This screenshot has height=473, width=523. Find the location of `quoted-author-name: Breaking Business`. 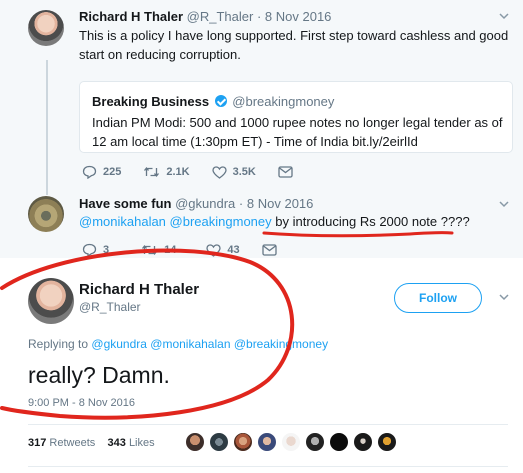

quoted-author-name: Breaking Business is located at coordinates (151, 101).